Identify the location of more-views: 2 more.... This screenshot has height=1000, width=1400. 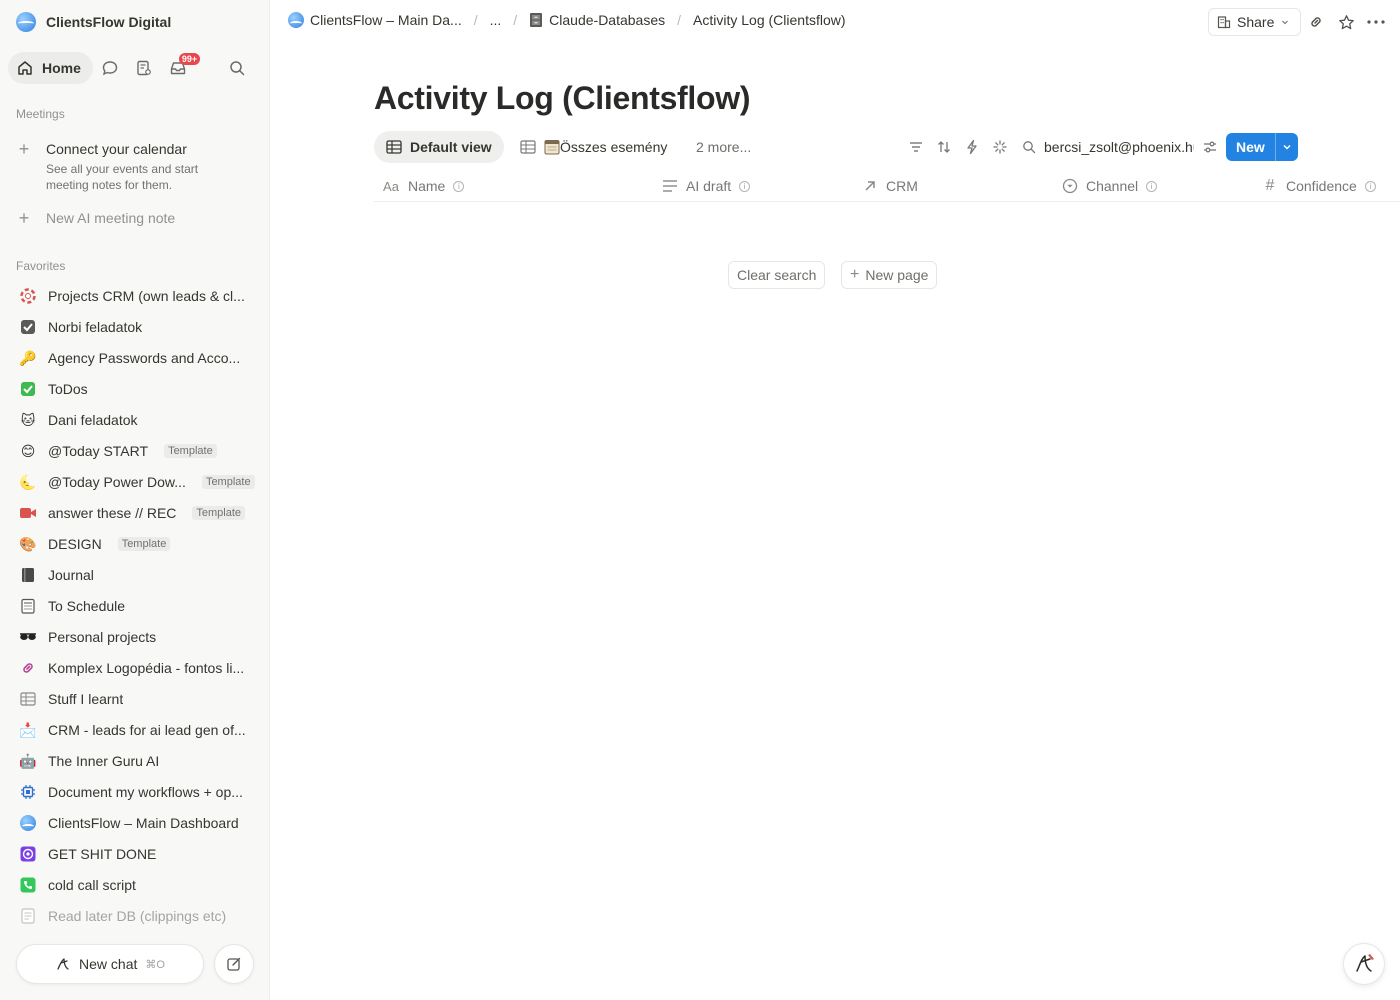
(723, 147).